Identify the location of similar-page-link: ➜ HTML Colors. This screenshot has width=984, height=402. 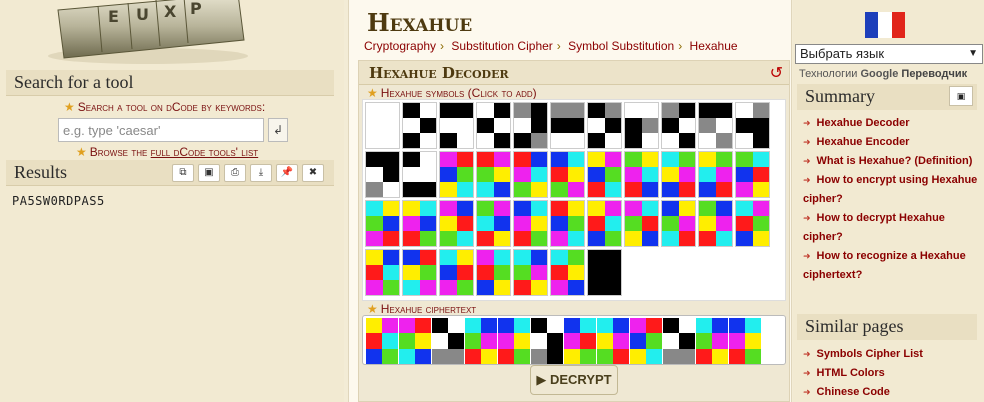
(891, 373).